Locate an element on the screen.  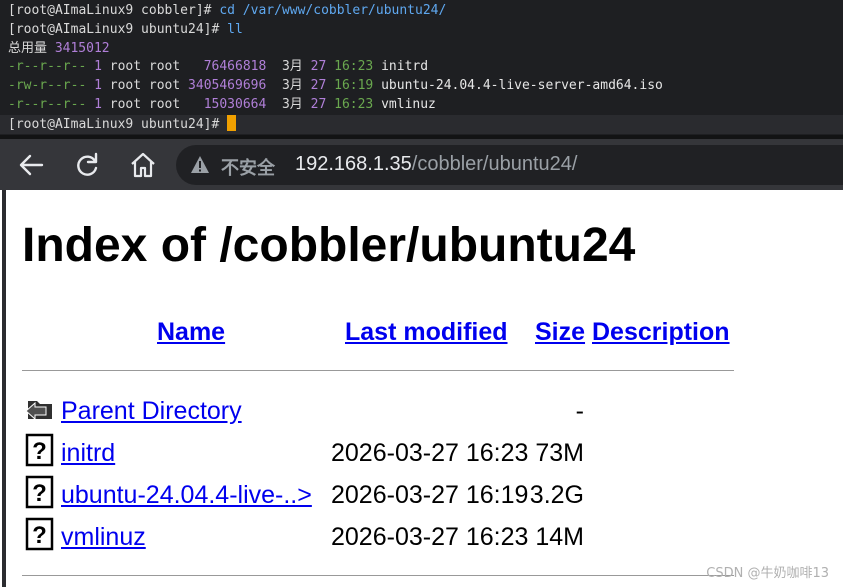
insecure-label: 不安全 is located at coordinates (248, 168).